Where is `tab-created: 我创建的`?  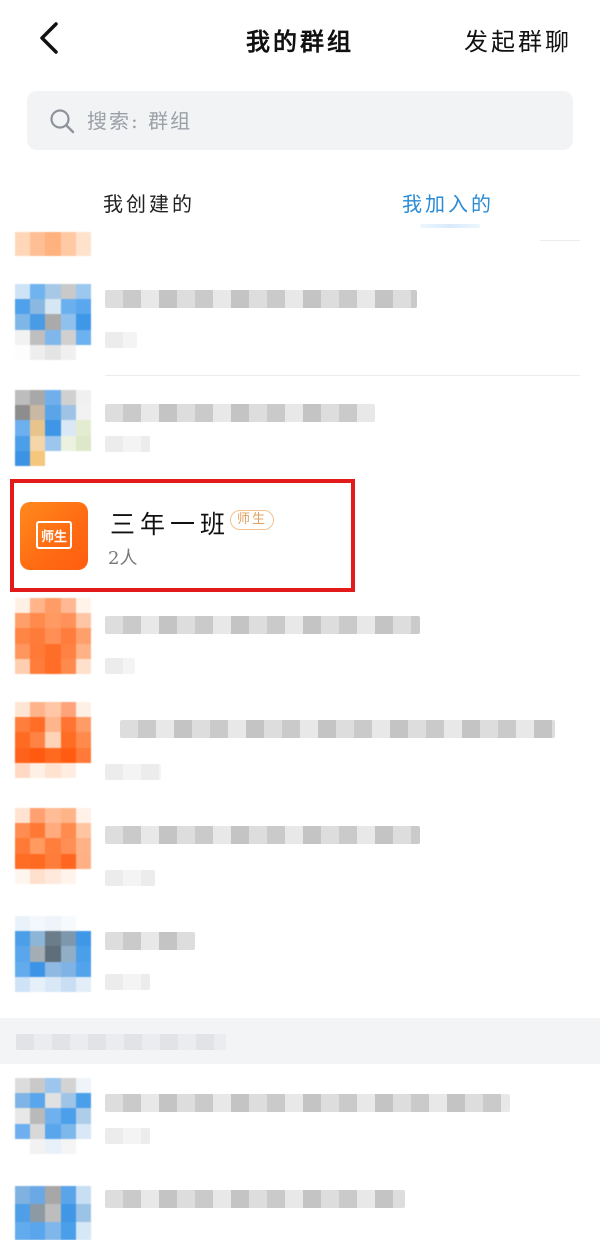 tab-created: 我创建的 is located at coordinates (149, 202).